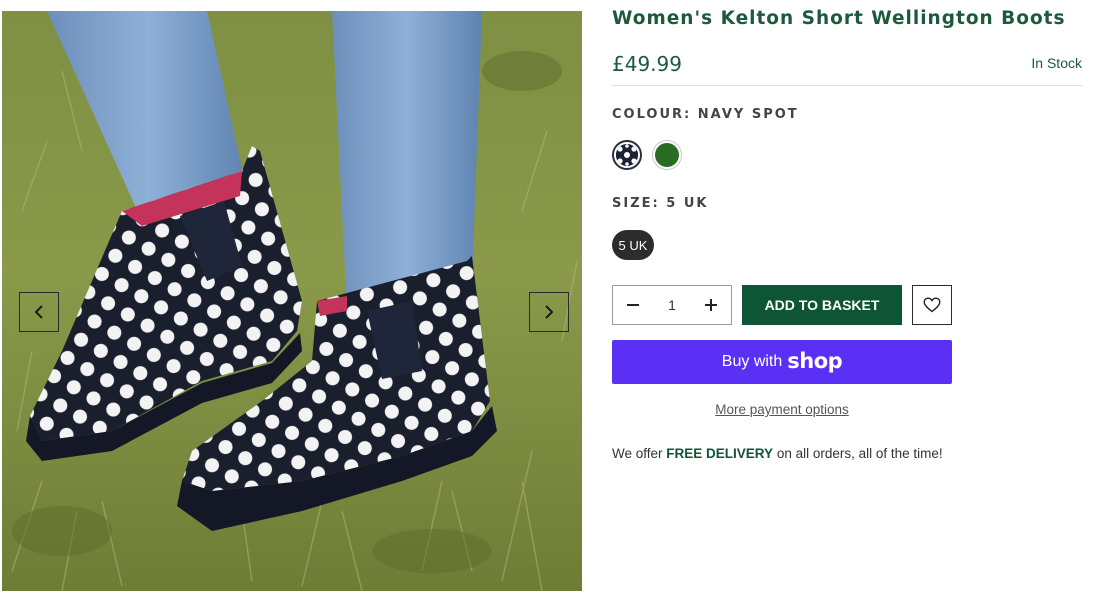  Describe the element at coordinates (839, 18) in the screenshot. I see `product-title: Women's Kelton Short Wellington Boots` at that location.